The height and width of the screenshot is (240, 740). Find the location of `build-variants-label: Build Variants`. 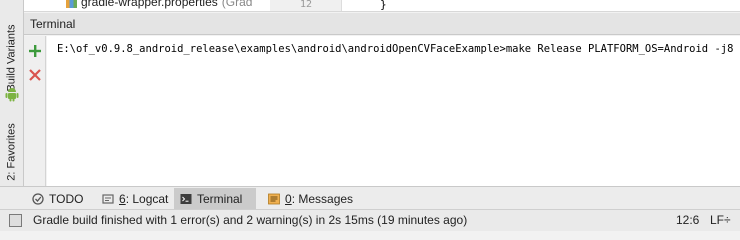

build-variants-label: Build Variants is located at coordinates (12, 58).